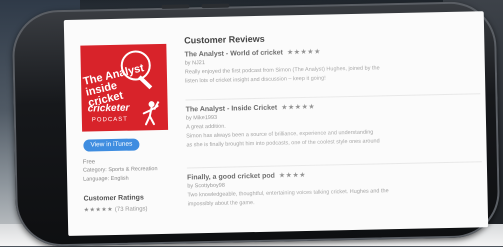  Describe the element at coordinates (108, 108) in the screenshot. I see `artwork-brand: cricketer` at that location.